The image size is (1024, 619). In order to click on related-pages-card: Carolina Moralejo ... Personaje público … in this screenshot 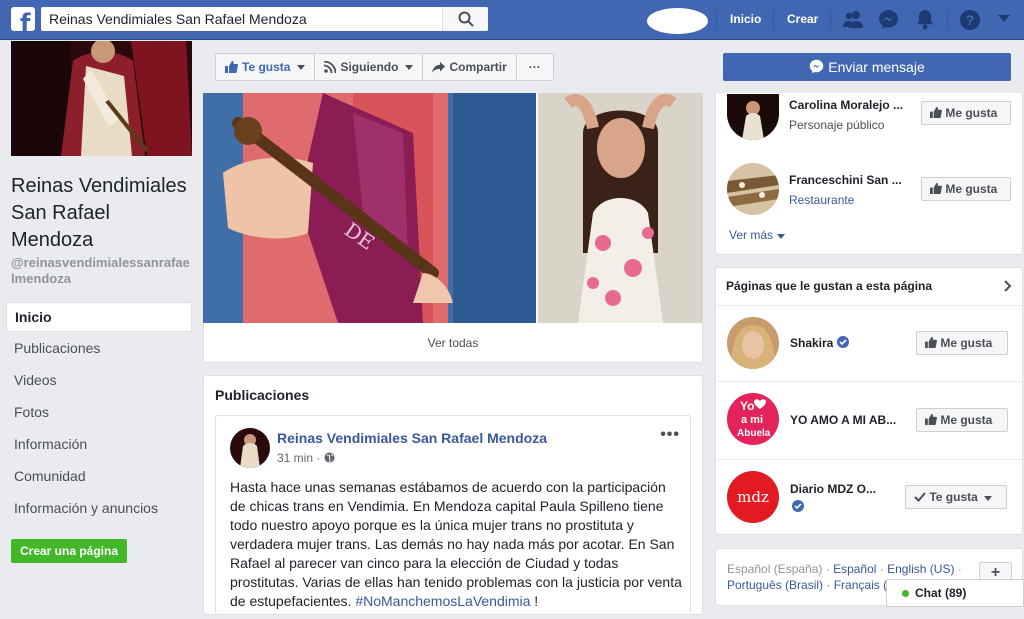, I will do `click(869, 174)`.